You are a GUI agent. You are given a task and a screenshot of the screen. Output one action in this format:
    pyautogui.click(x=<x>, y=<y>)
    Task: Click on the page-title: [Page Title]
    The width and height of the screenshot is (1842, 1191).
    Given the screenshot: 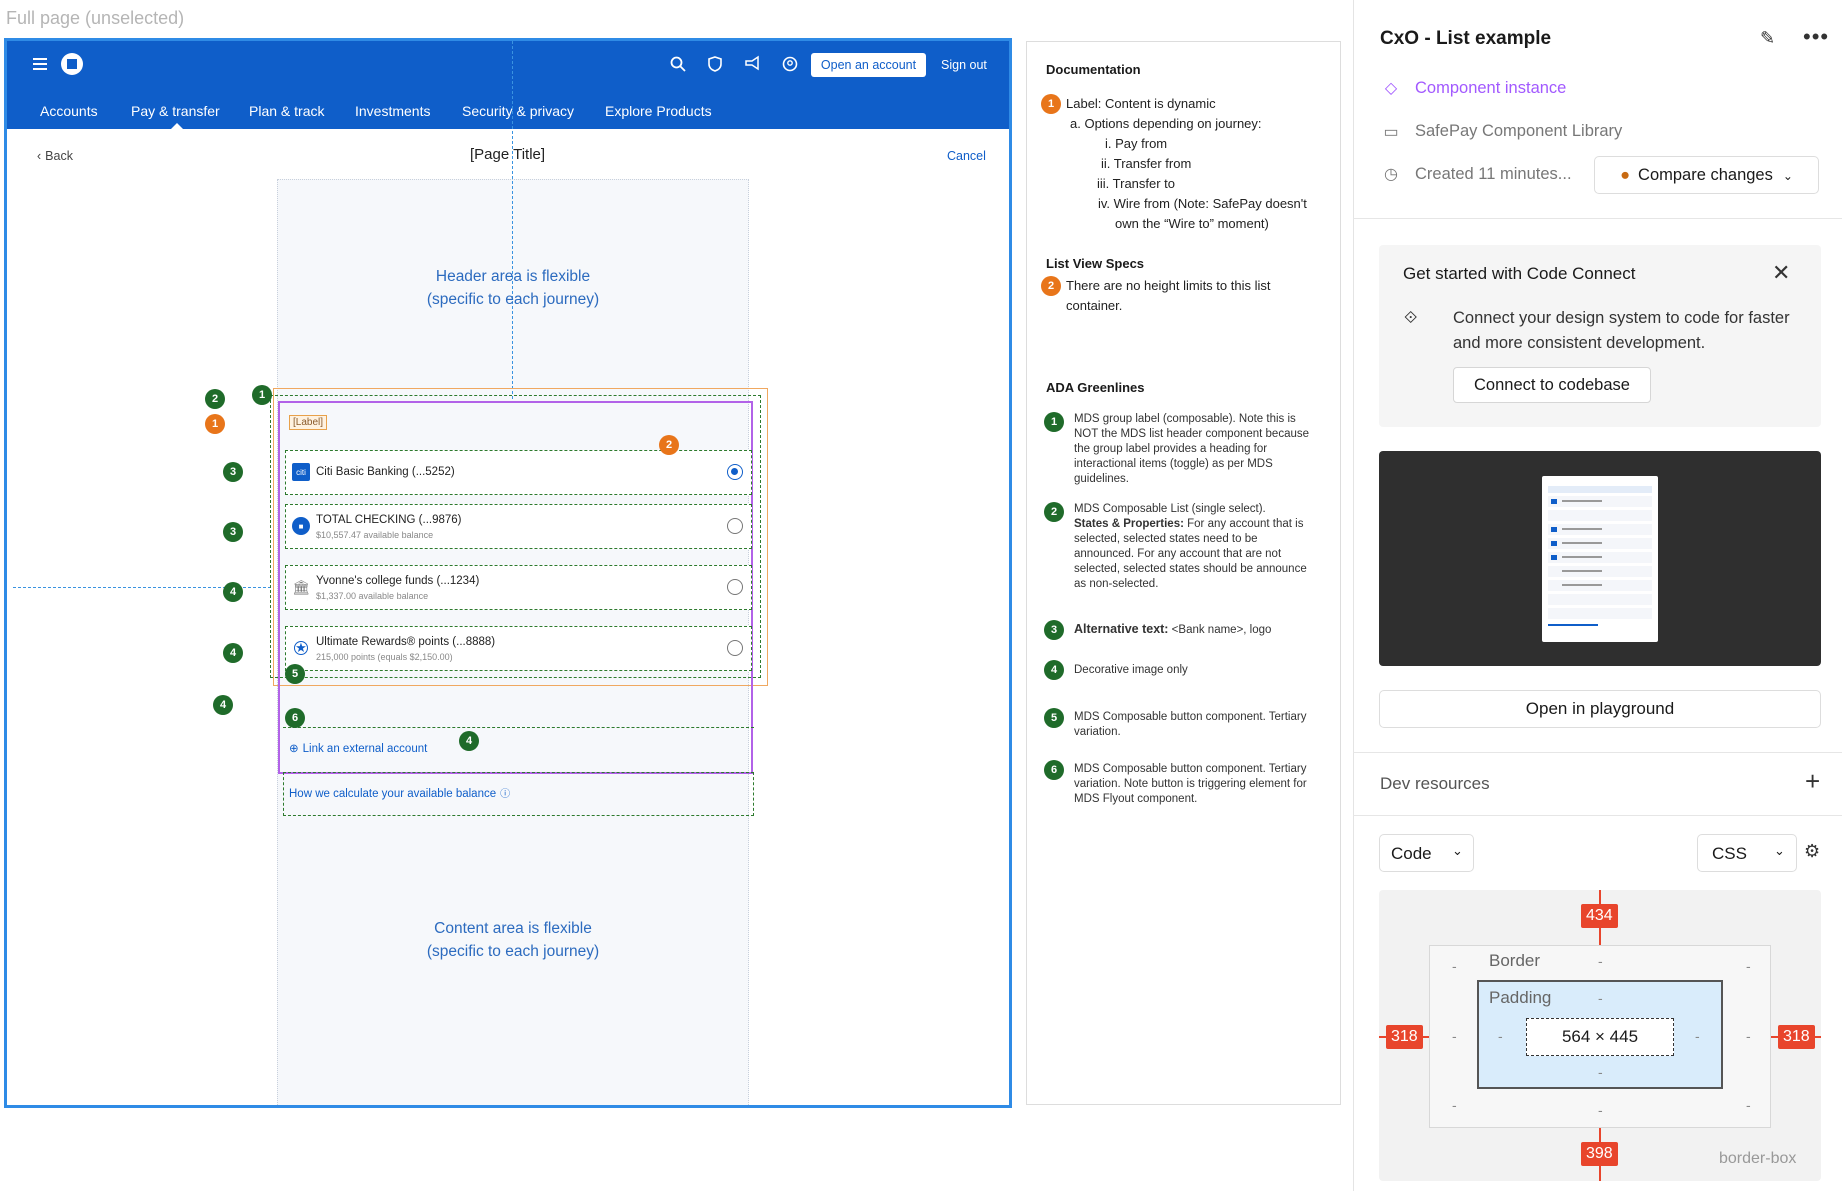 What is the action you would take?
    pyautogui.click(x=508, y=154)
    